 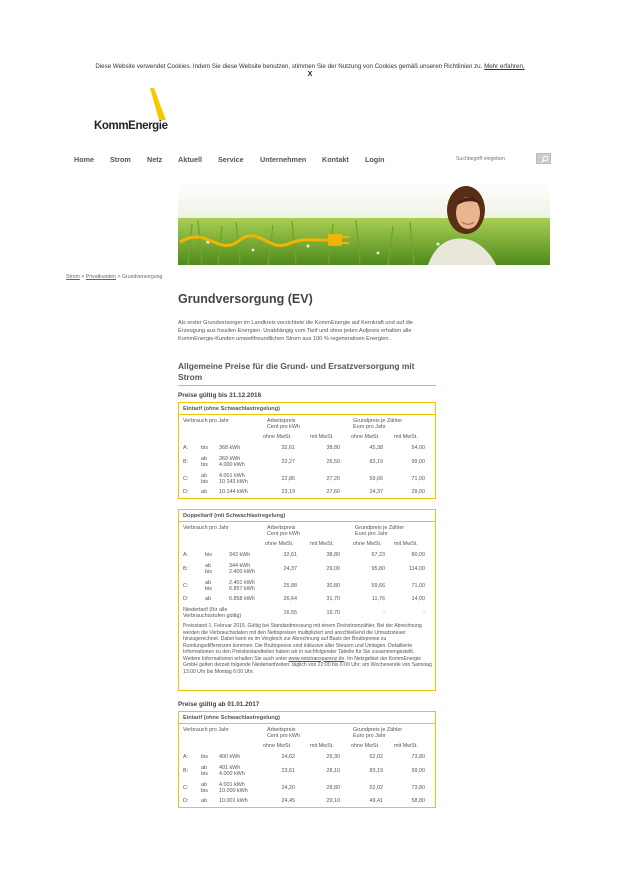 I want to click on table-title: Eintarif (ohne Schwachlastregelung), so click(x=231, y=718).